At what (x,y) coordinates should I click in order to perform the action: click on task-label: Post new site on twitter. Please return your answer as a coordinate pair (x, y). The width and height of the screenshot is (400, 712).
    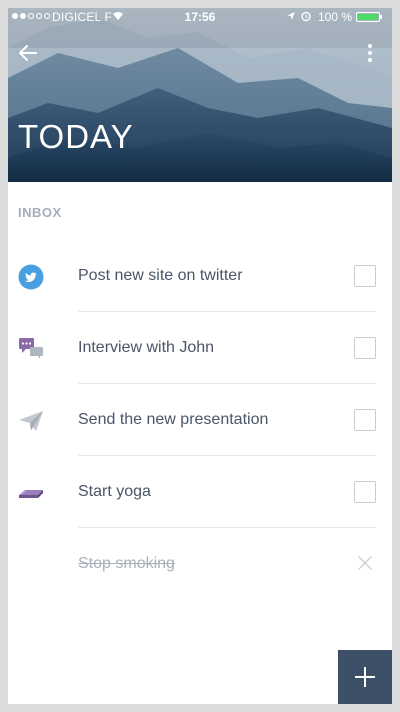
    Looking at the image, I should click on (160, 275).